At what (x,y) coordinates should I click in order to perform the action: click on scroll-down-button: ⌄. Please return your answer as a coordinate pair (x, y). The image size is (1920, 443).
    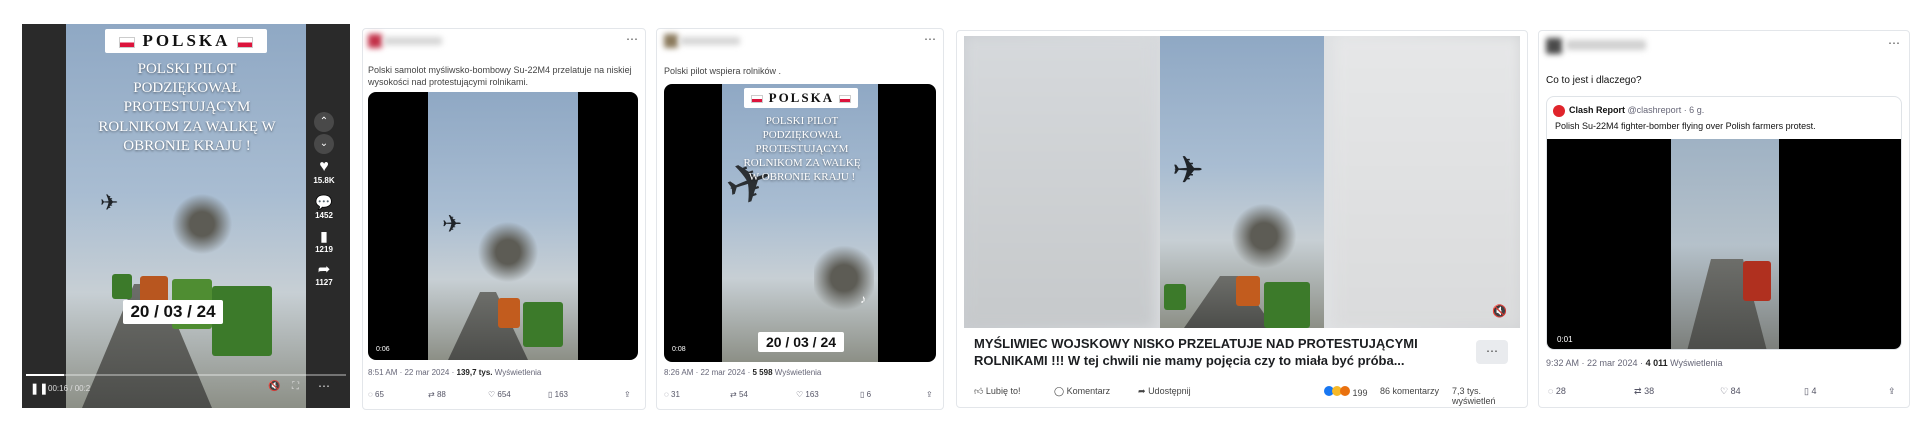
    Looking at the image, I should click on (324, 144).